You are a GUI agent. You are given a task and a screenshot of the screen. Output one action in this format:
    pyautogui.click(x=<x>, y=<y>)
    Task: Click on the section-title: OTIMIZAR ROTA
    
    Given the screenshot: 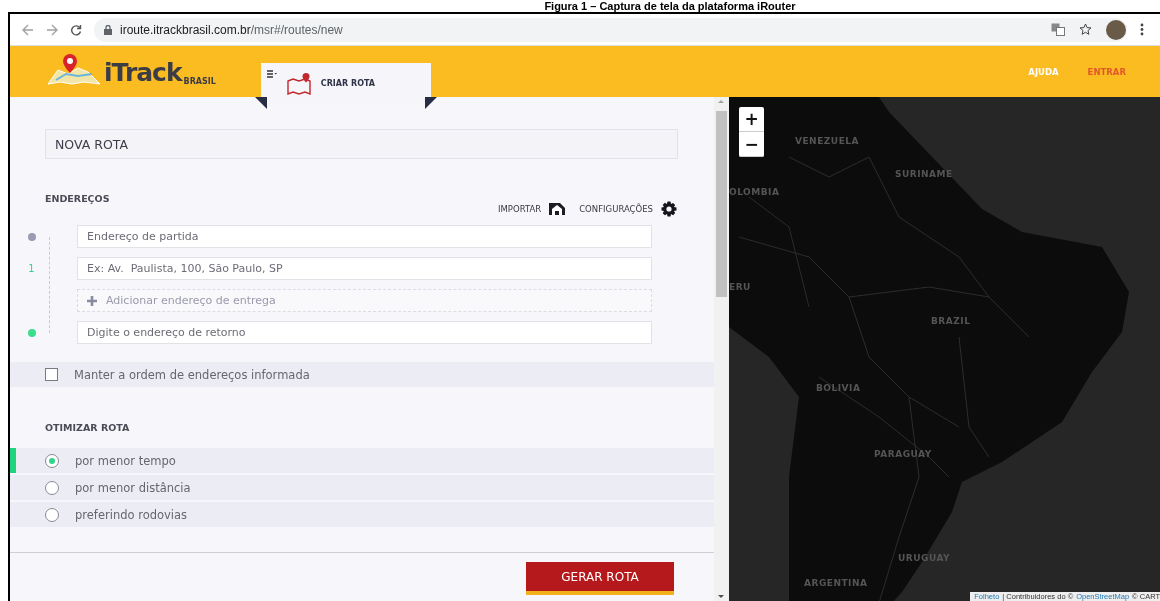 What is the action you would take?
    pyautogui.click(x=88, y=427)
    